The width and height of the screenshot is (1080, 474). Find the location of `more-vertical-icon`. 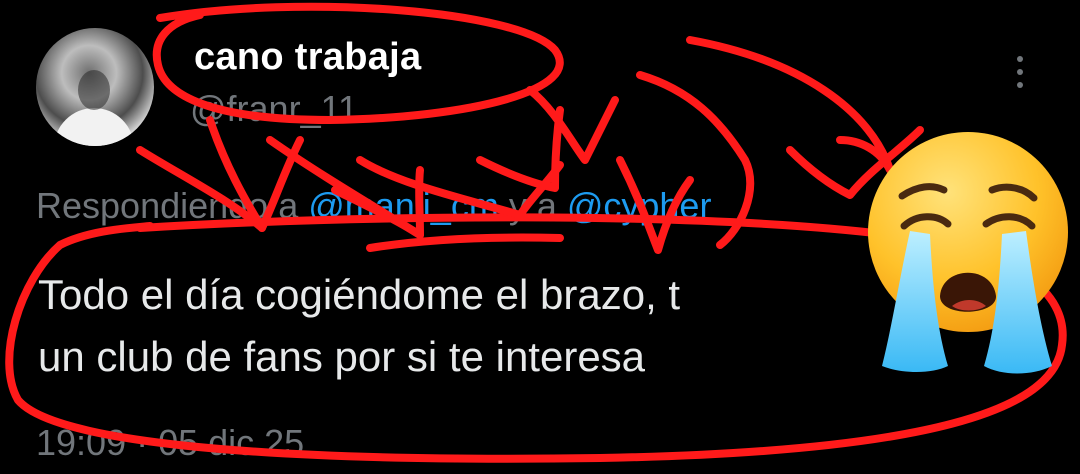

more-vertical-icon is located at coordinates (1020, 78).